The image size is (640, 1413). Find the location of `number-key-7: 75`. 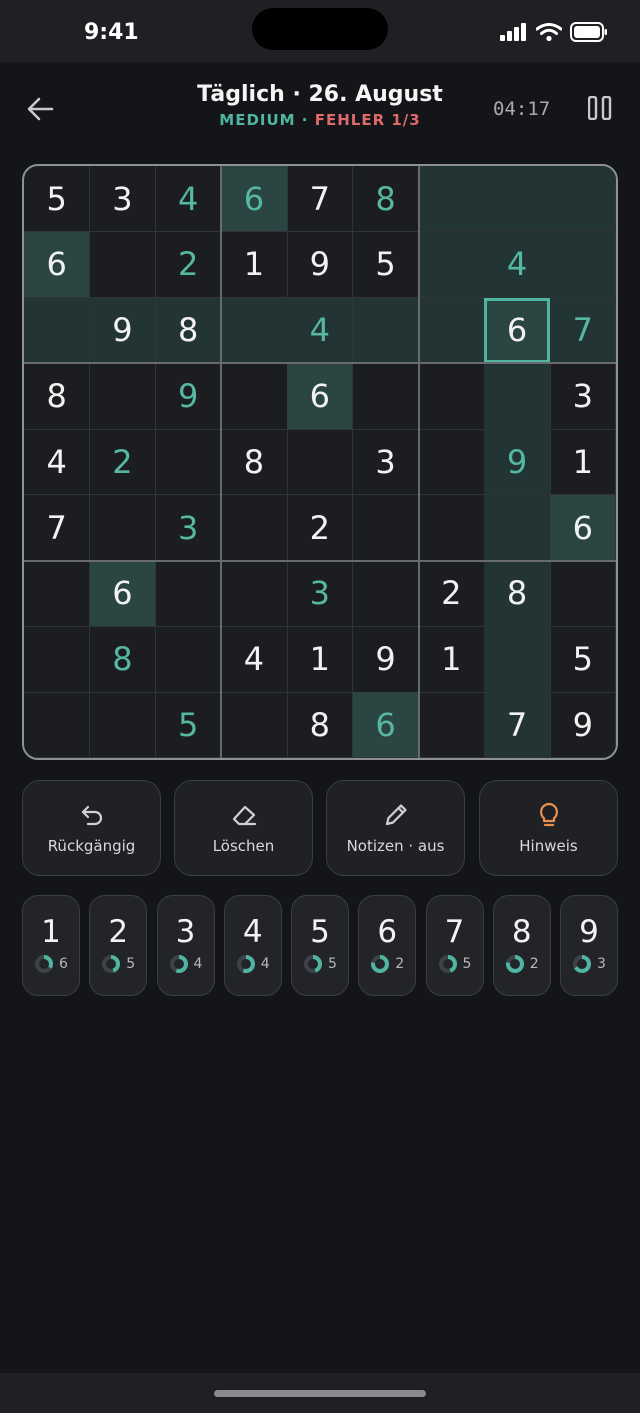

number-key-7: 75 is located at coordinates (454, 945).